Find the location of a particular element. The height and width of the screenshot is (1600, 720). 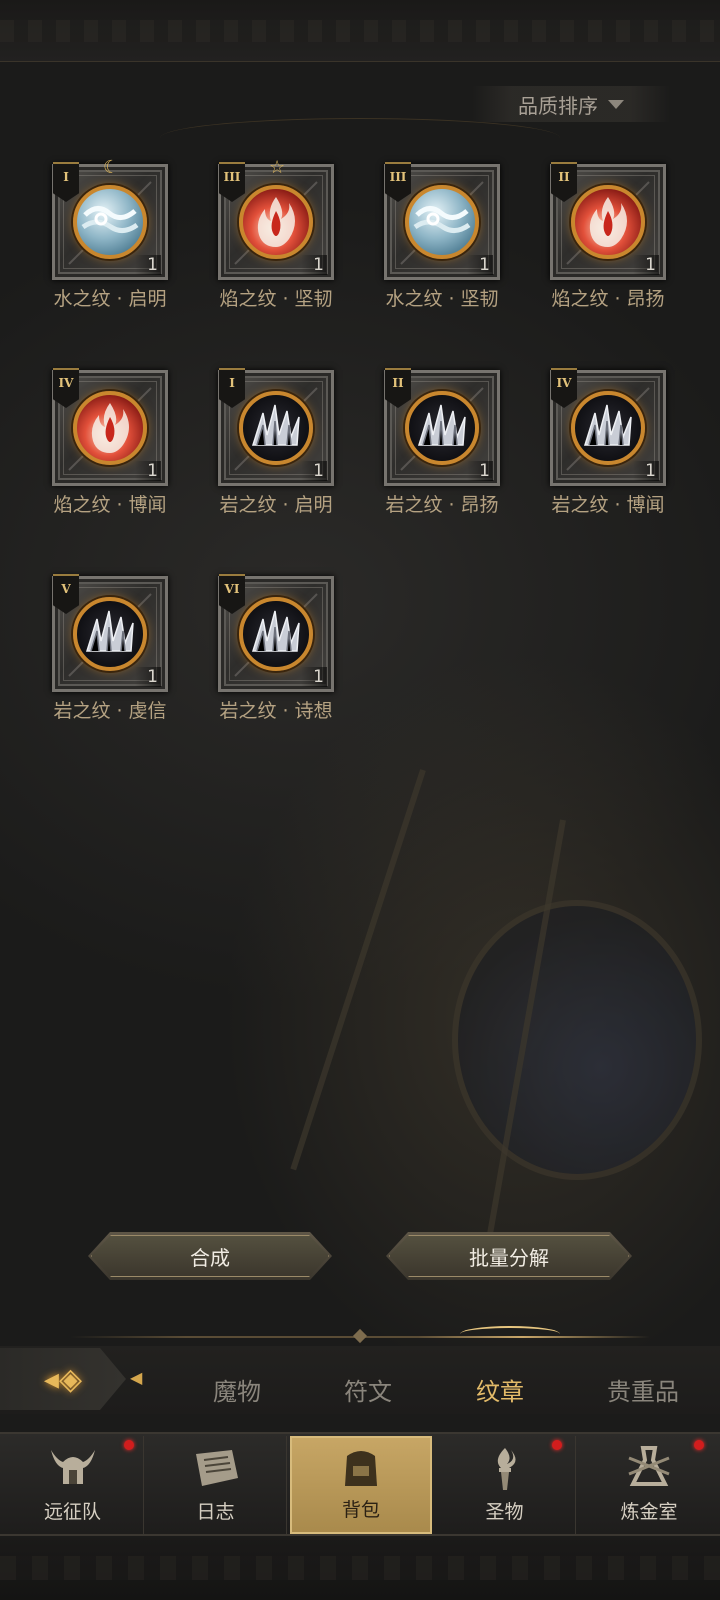

emblem-item: VI 1 岩之纹 · 诗想 is located at coordinates (289, 665).